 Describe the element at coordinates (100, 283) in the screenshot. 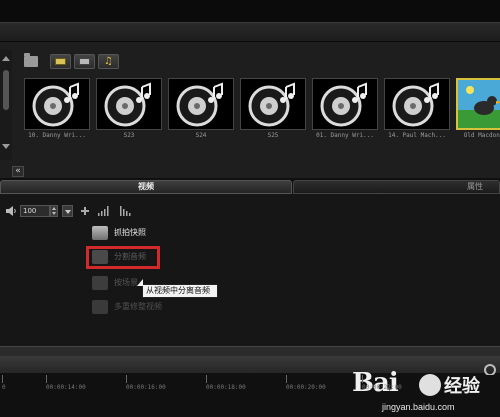

I see `scene-split-icon` at that location.